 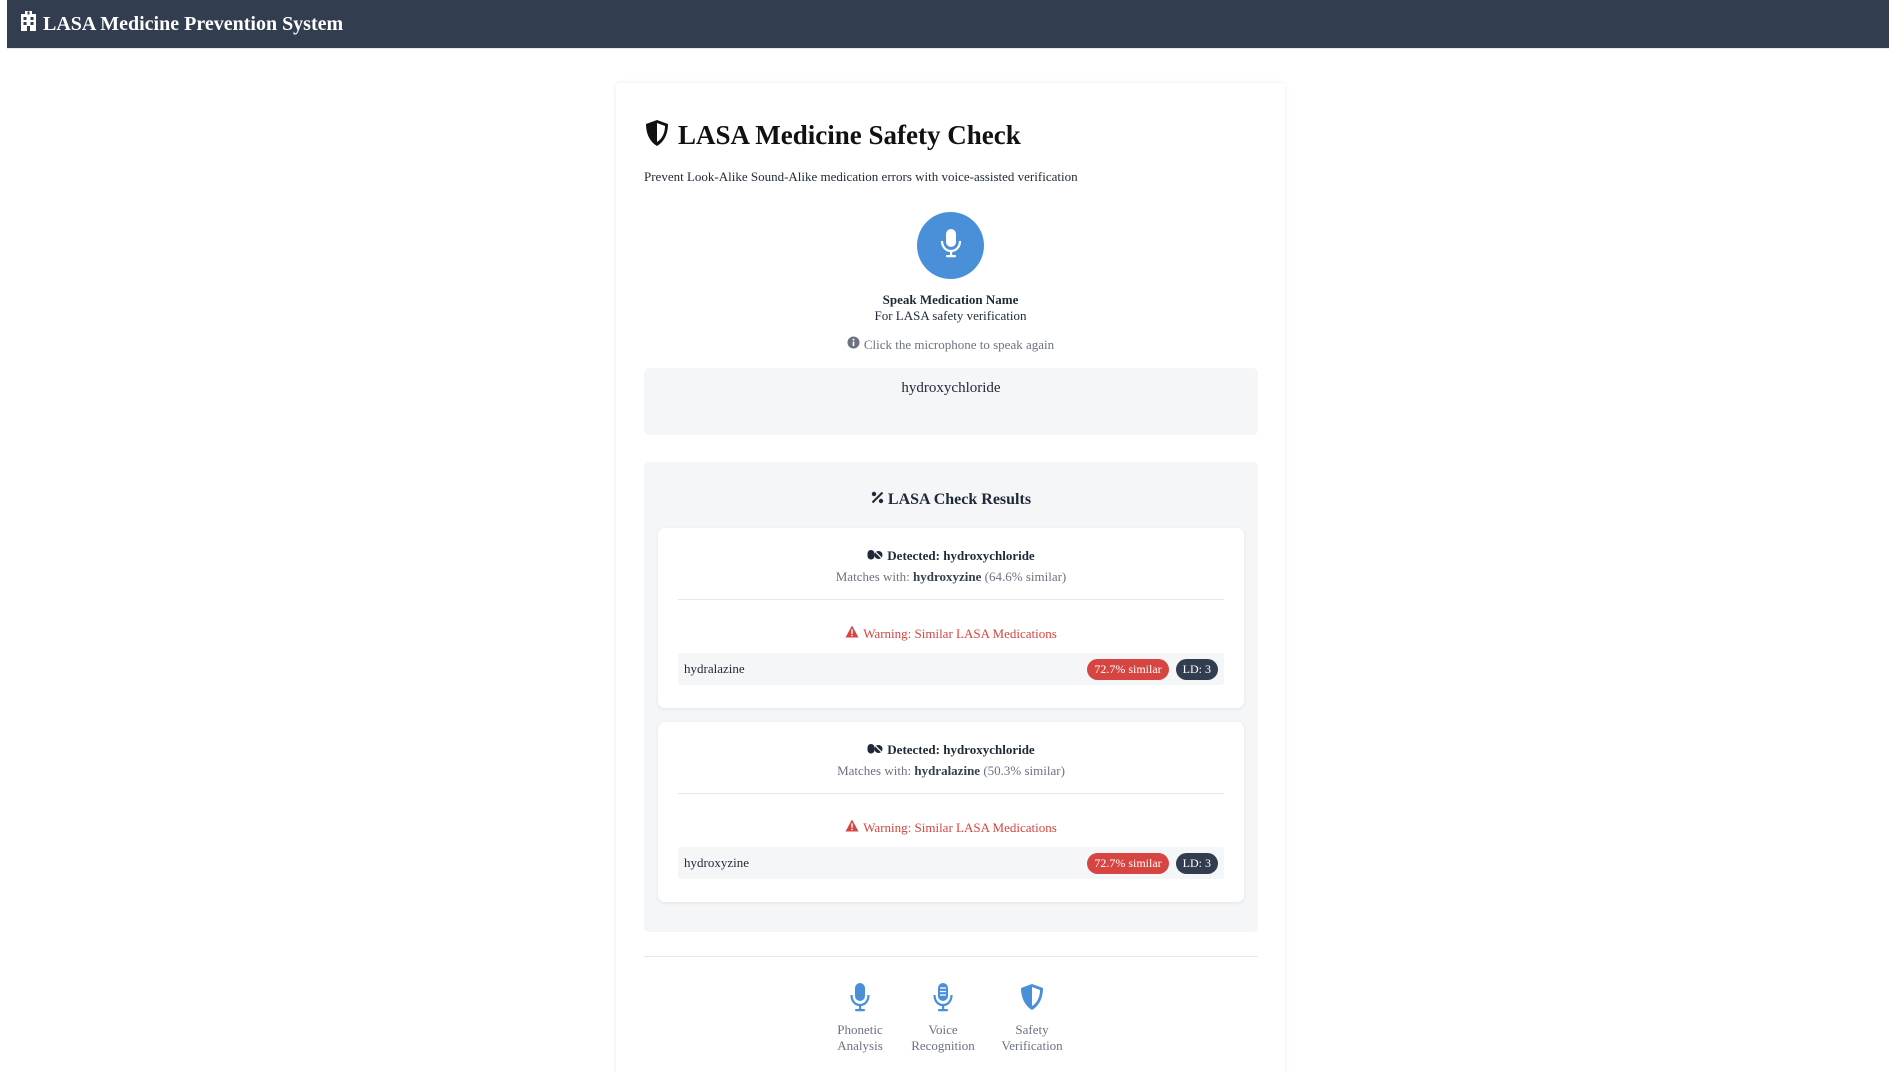 What do you see at coordinates (951, 669) in the screenshot?
I see `similar-medication-row: hydralazine 72.7% similar LD: 3` at bounding box center [951, 669].